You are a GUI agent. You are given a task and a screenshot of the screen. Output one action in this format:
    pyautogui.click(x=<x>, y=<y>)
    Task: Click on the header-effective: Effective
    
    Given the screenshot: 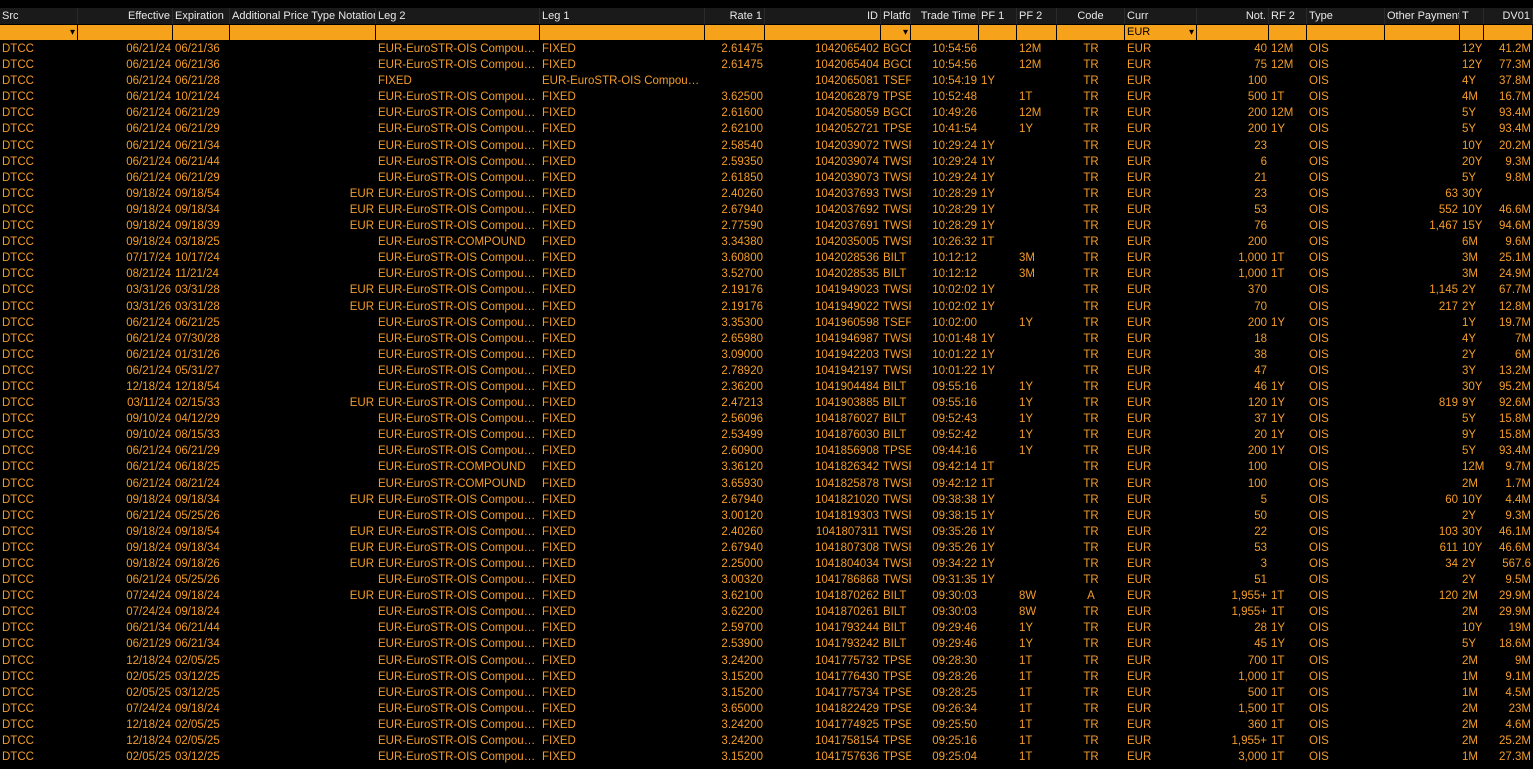 What is the action you would take?
    pyautogui.click(x=125, y=16)
    